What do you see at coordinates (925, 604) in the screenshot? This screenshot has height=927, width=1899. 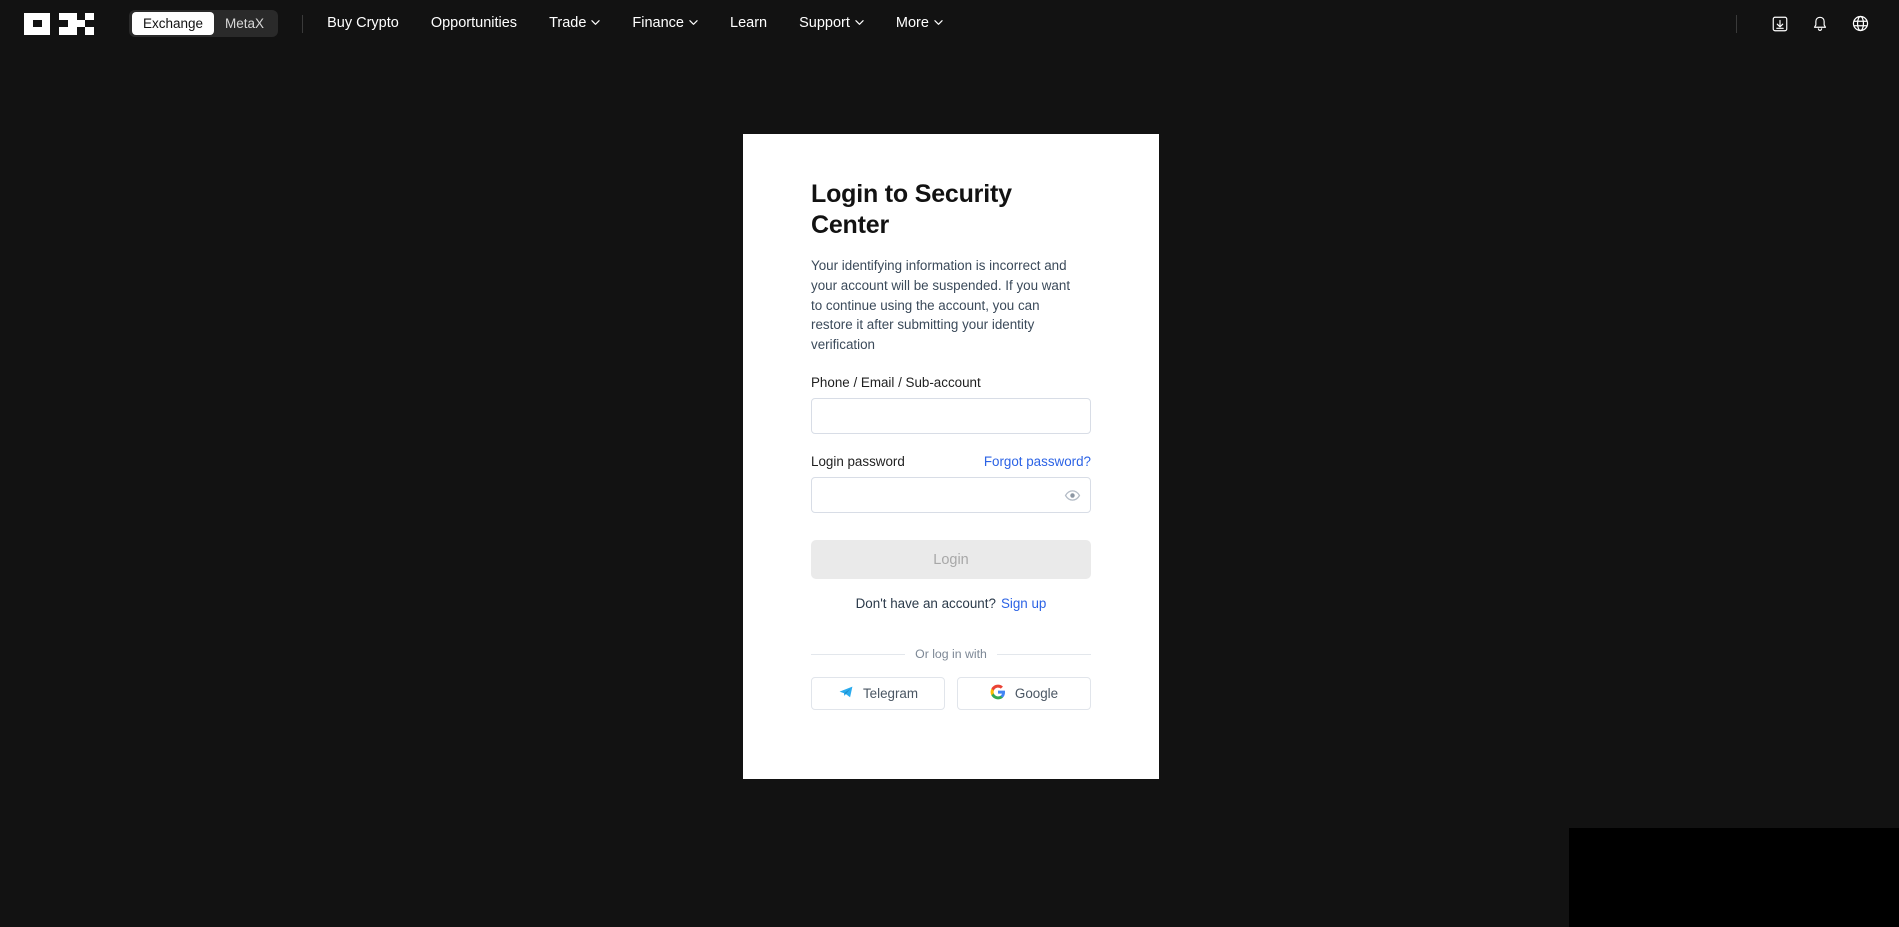 I see `signup-prompt: Don't have an account?` at bounding box center [925, 604].